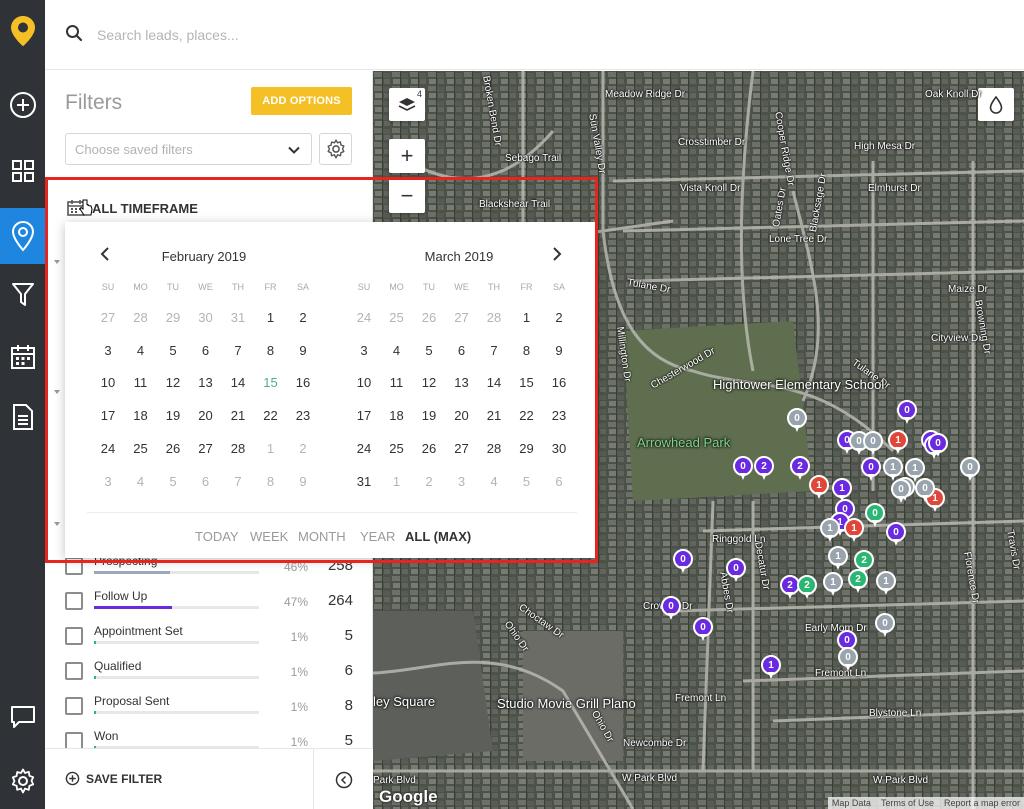 The width and height of the screenshot is (1024, 809). What do you see at coordinates (173, 317) in the screenshot?
I see `calendar-day: 29` at bounding box center [173, 317].